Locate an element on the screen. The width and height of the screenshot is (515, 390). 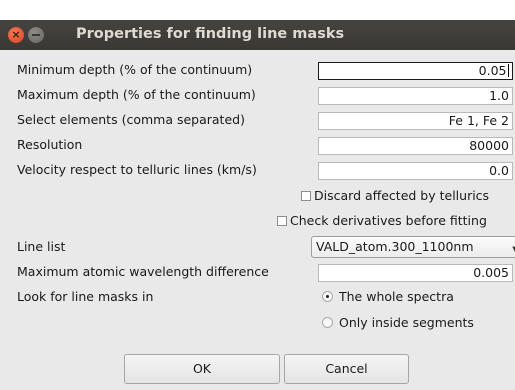
line-list-select: VALD_atom.300_1100nm ▼ is located at coordinates (413, 247).